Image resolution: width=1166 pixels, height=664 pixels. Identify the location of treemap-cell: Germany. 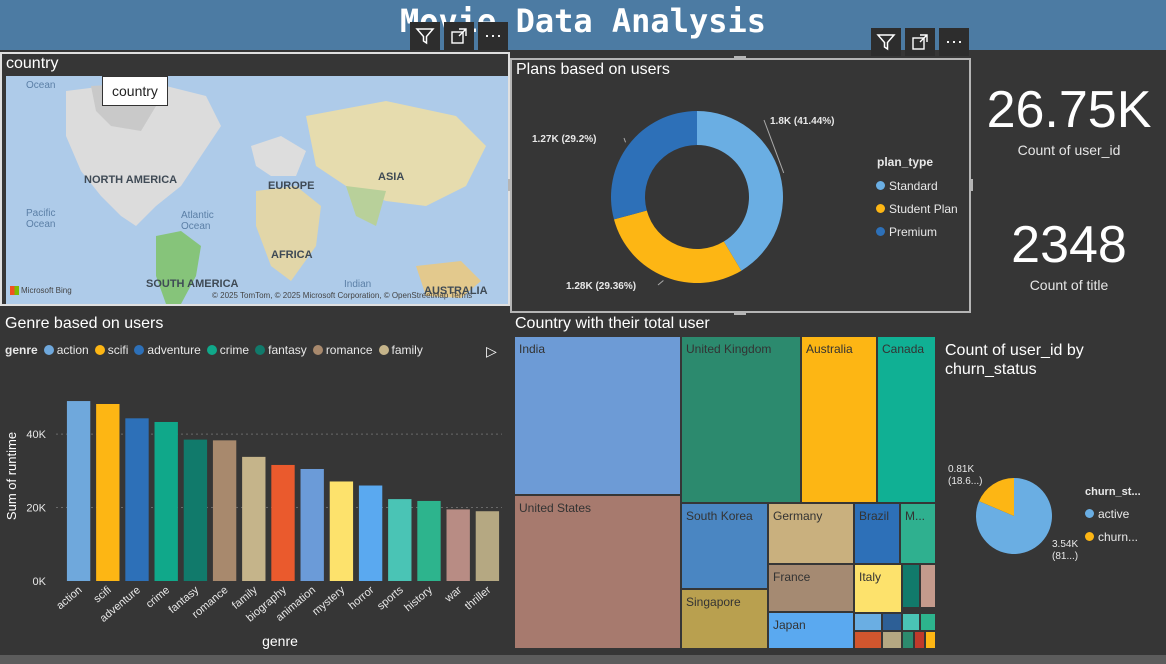
(811, 533).